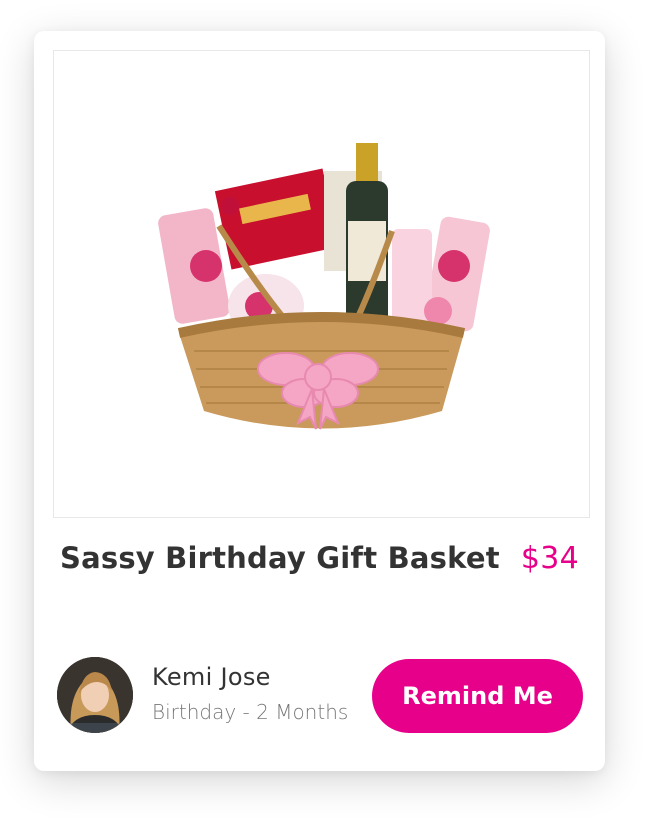 The image size is (649, 818). What do you see at coordinates (280, 558) in the screenshot?
I see `product-title: Sassy Birthday Gift Basket` at bounding box center [280, 558].